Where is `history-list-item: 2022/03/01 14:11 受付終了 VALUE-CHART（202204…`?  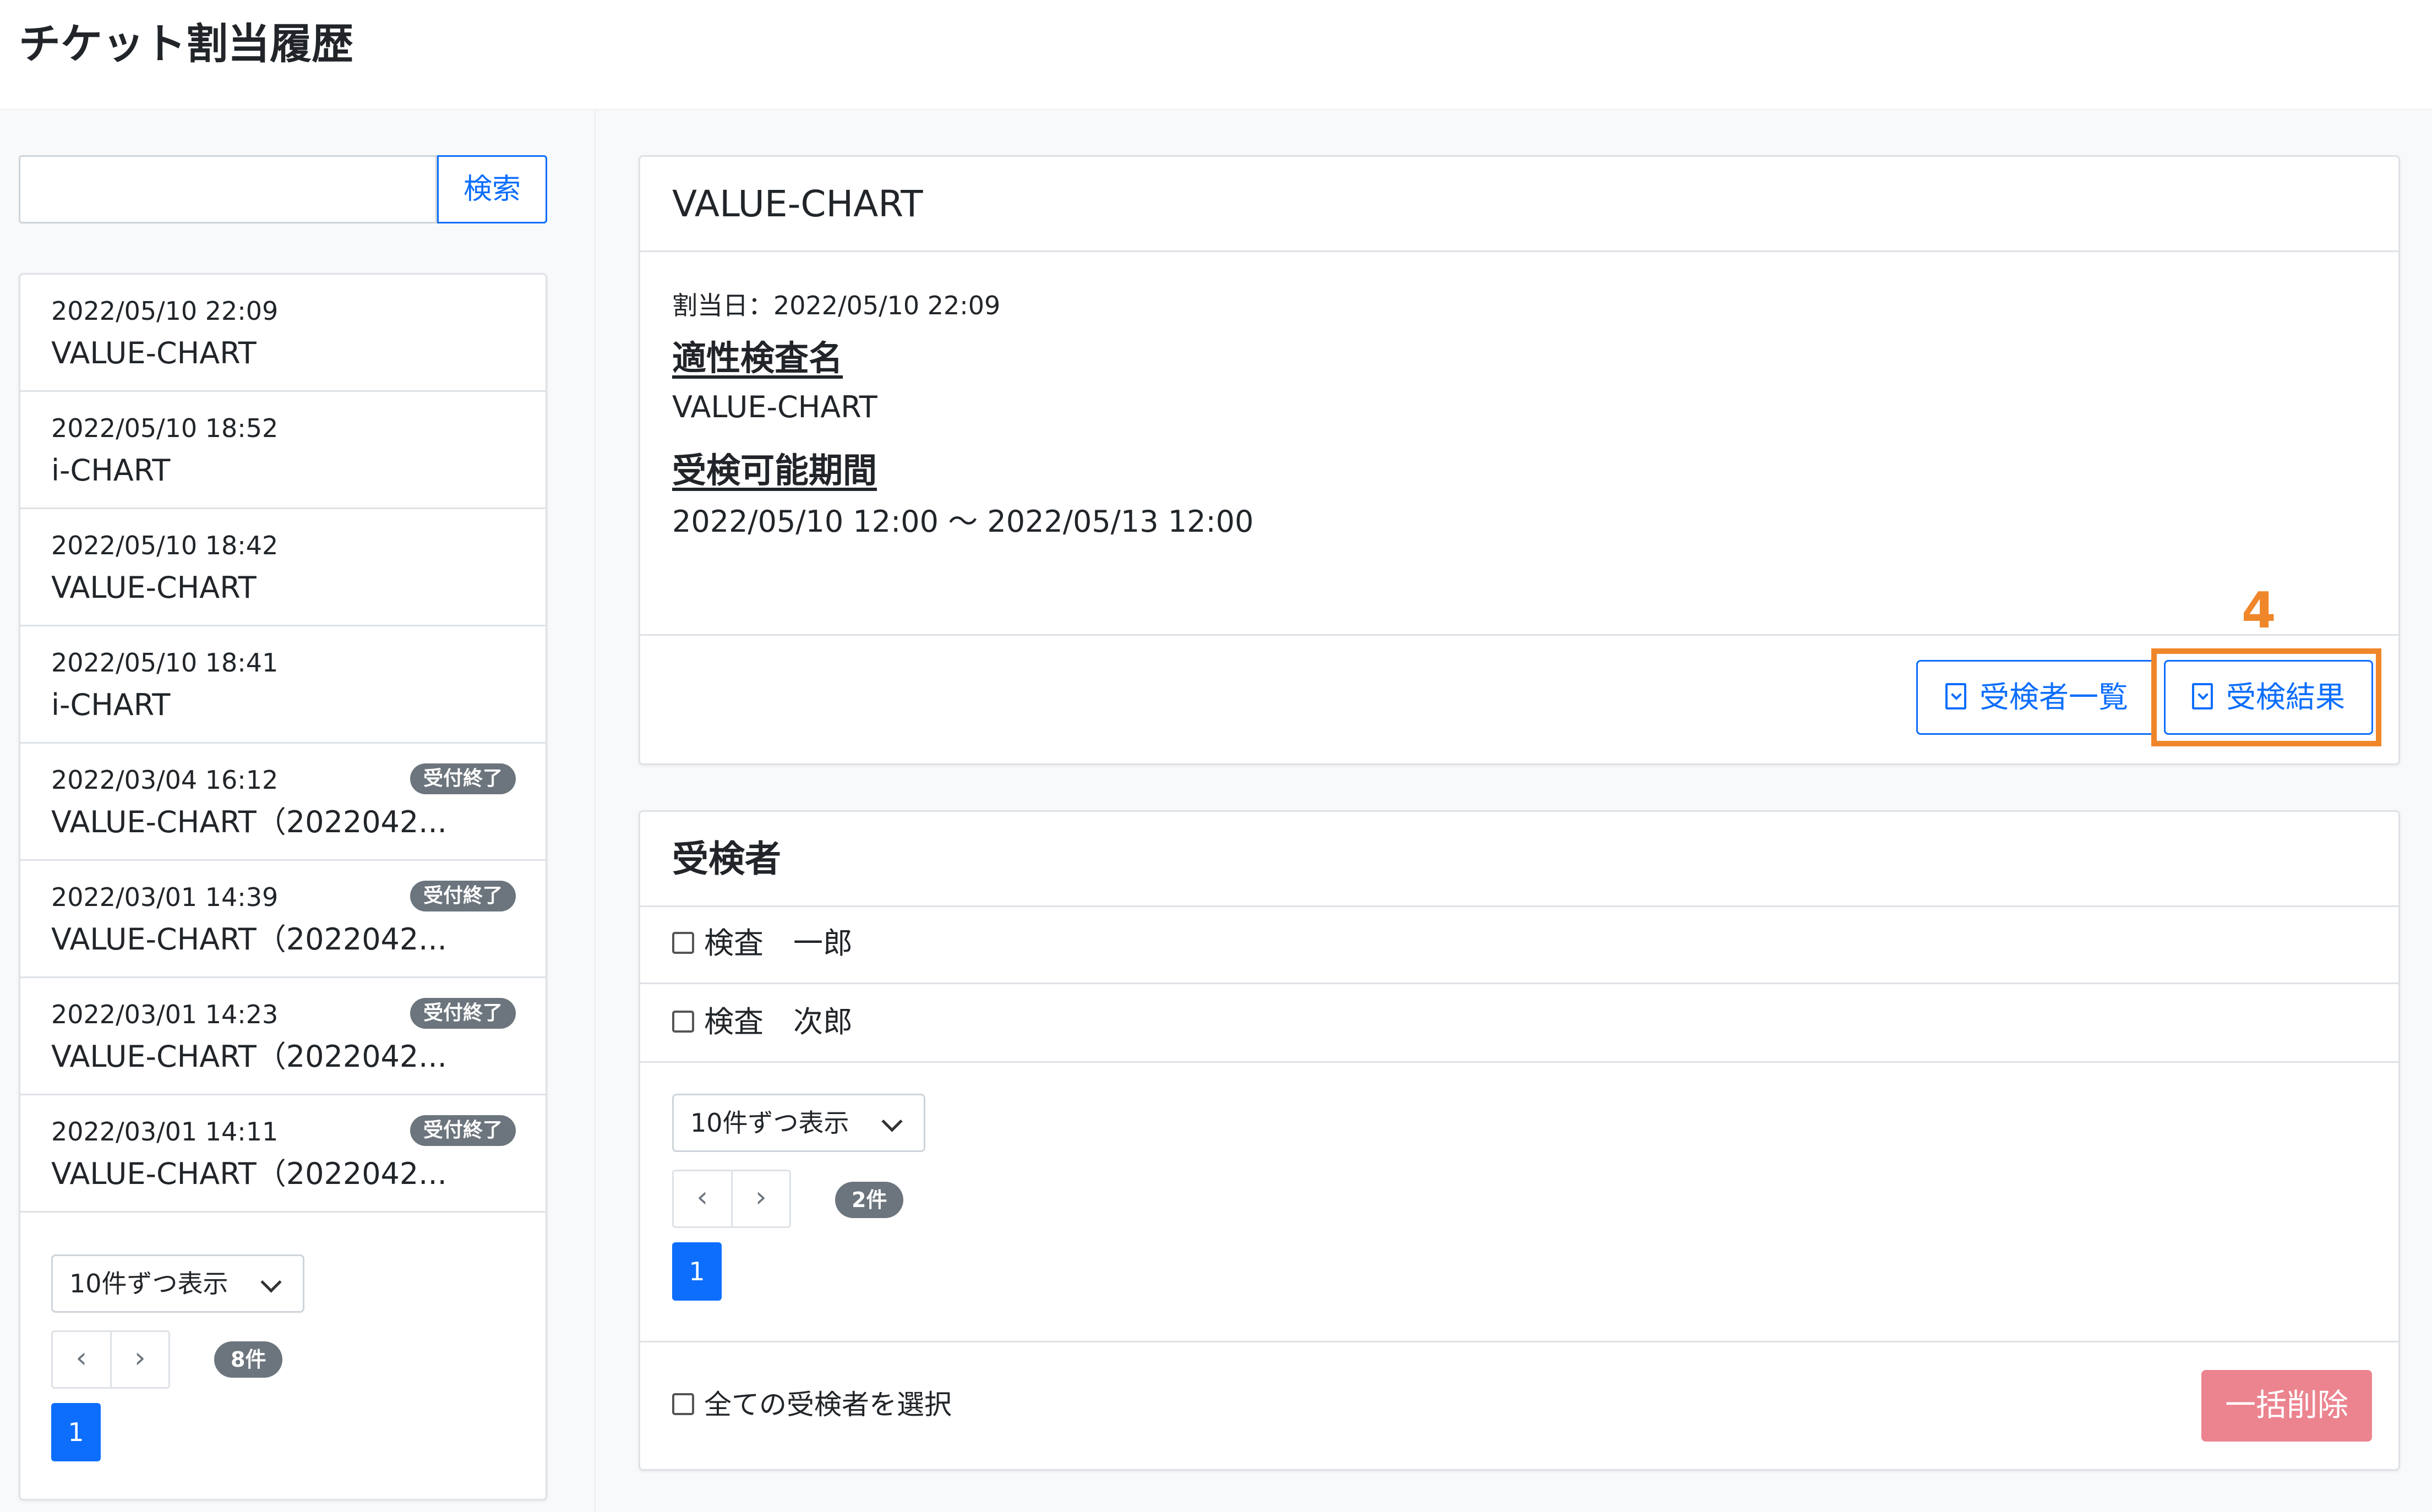 history-list-item: 2022/03/01 14:11 受付終了 VALUE-CHART（202204… is located at coordinates (283, 1154).